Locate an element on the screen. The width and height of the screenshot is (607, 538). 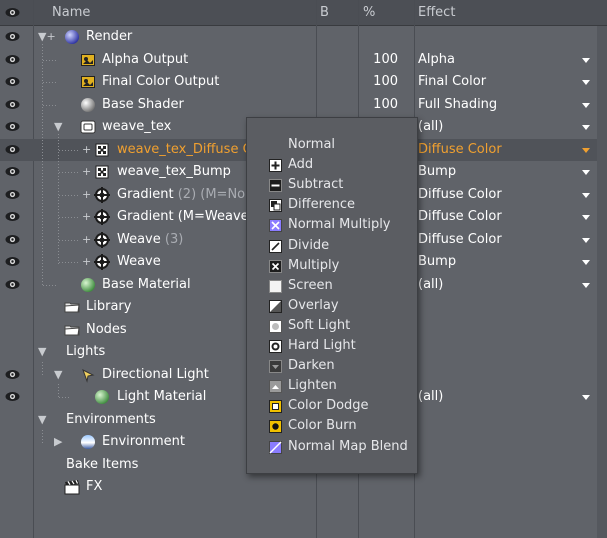
b-column-header: B is located at coordinates (324, 13).